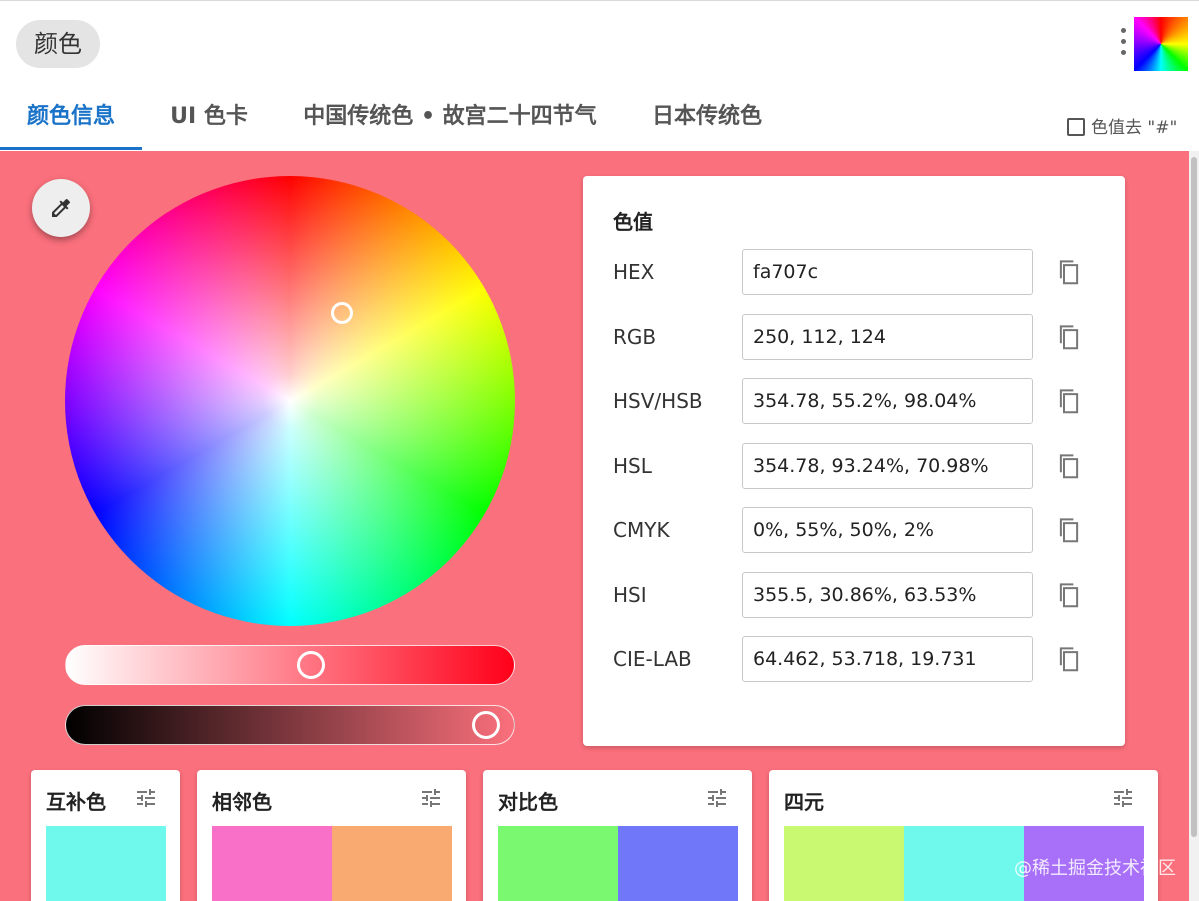 The width and height of the screenshot is (1199, 901). I want to click on value-label: HSV/HSB, so click(658, 401).